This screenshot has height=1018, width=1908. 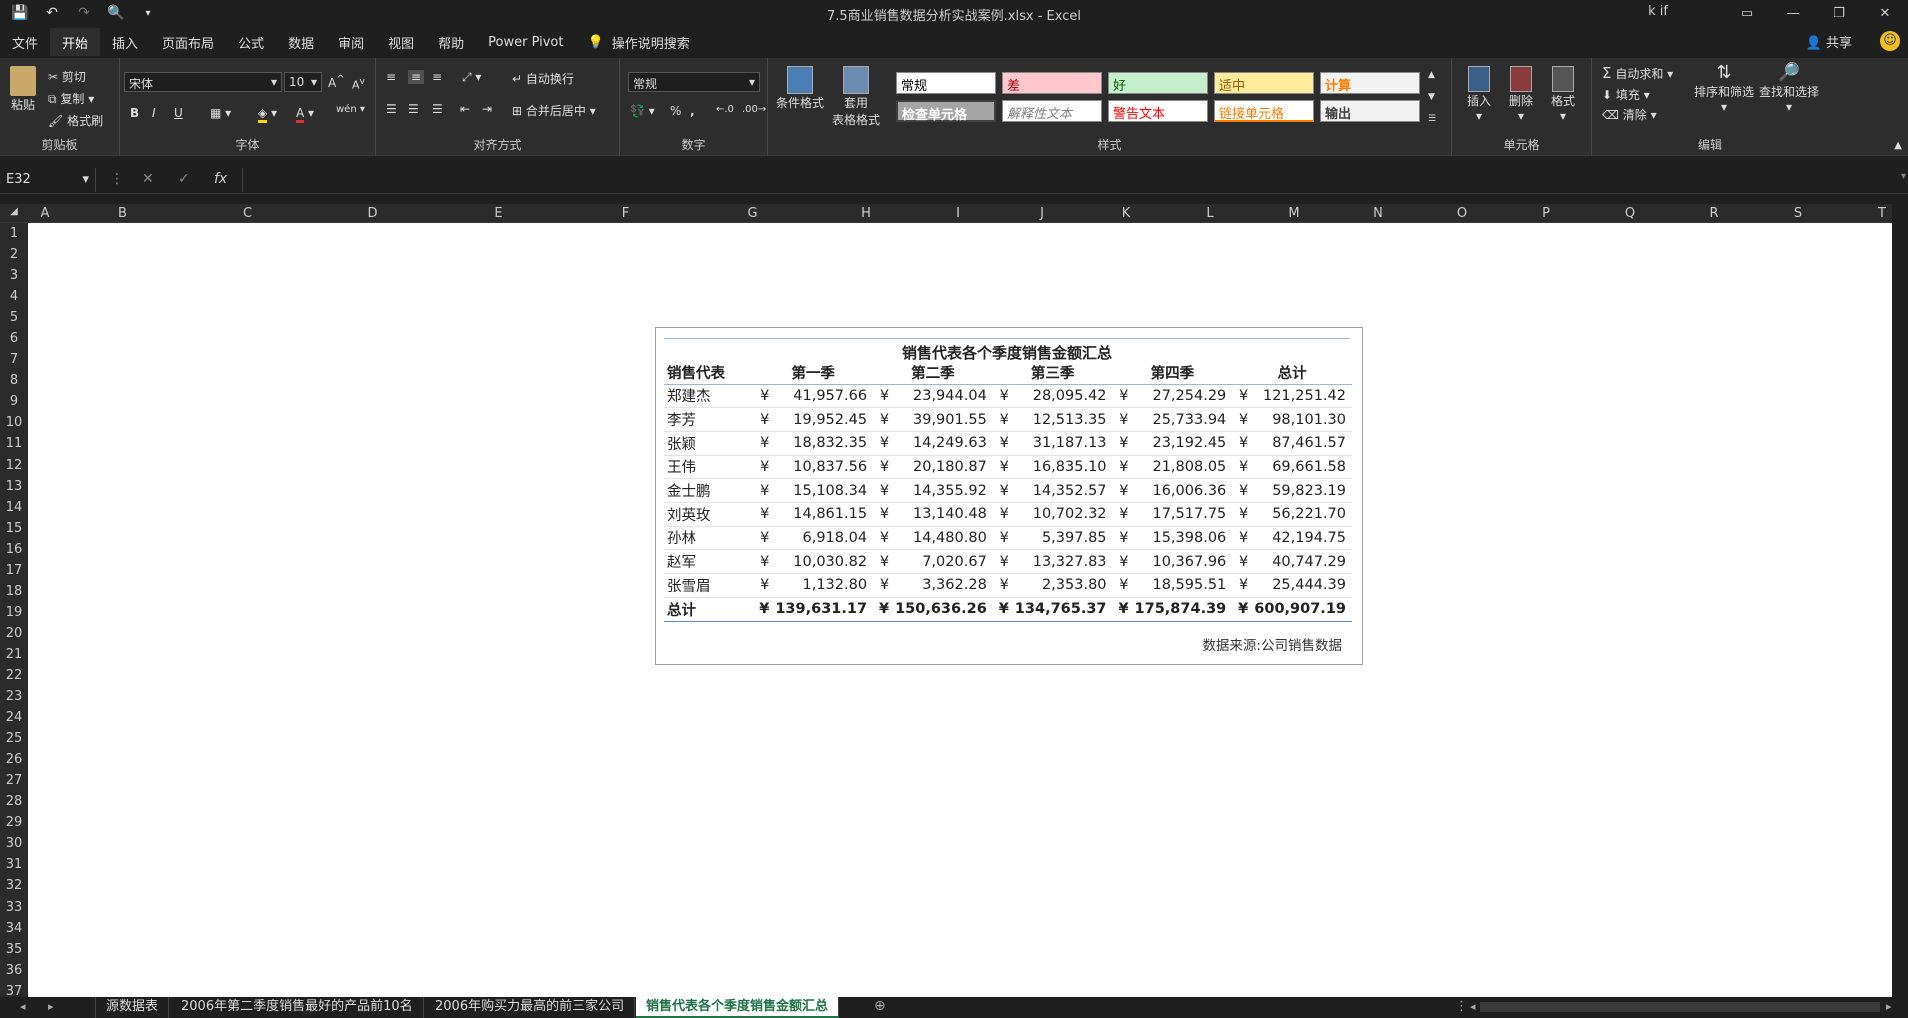 I want to click on column-header: N, so click(x=1378, y=213).